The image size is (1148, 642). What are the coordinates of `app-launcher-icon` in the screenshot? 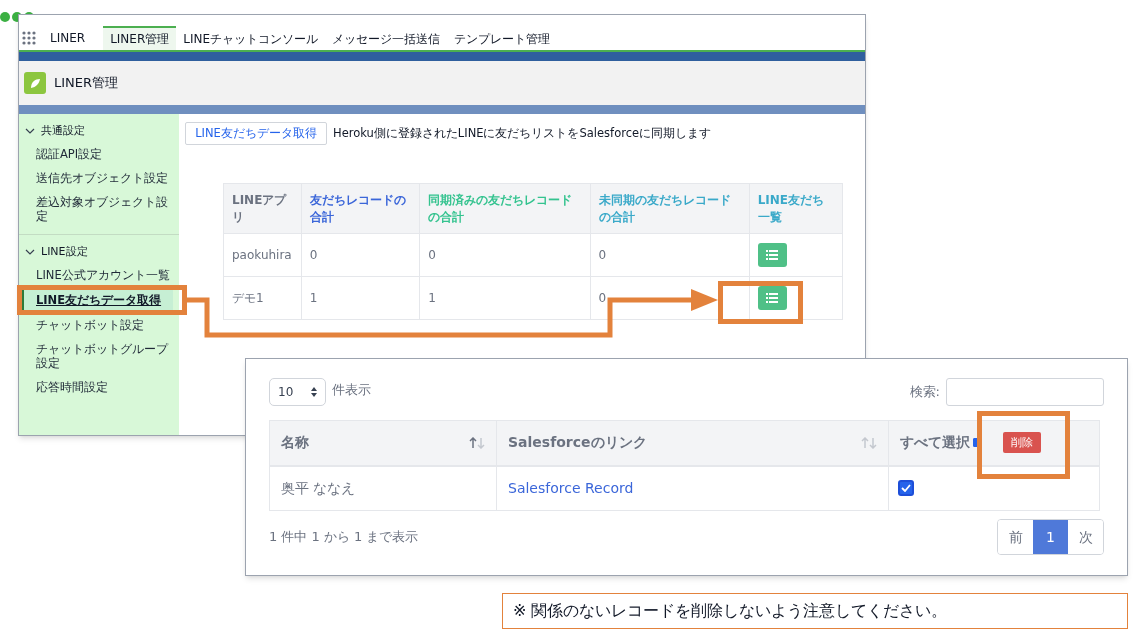 It's located at (29, 38).